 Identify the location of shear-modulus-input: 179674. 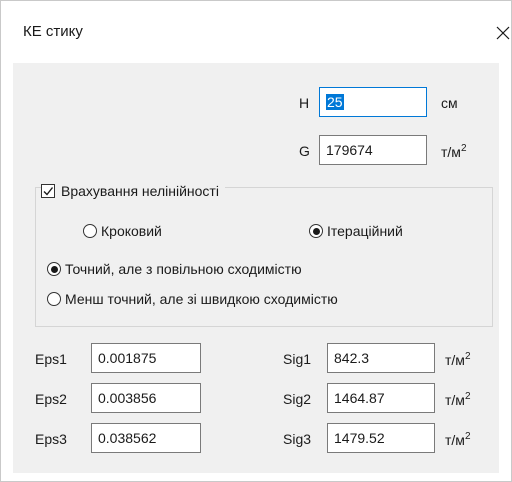
(373, 150).